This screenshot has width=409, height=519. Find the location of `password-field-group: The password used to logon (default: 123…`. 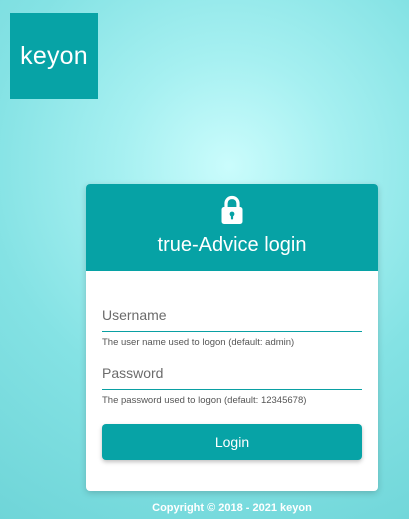

password-field-group: The password used to logon (default: 123… is located at coordinates (232, 383).